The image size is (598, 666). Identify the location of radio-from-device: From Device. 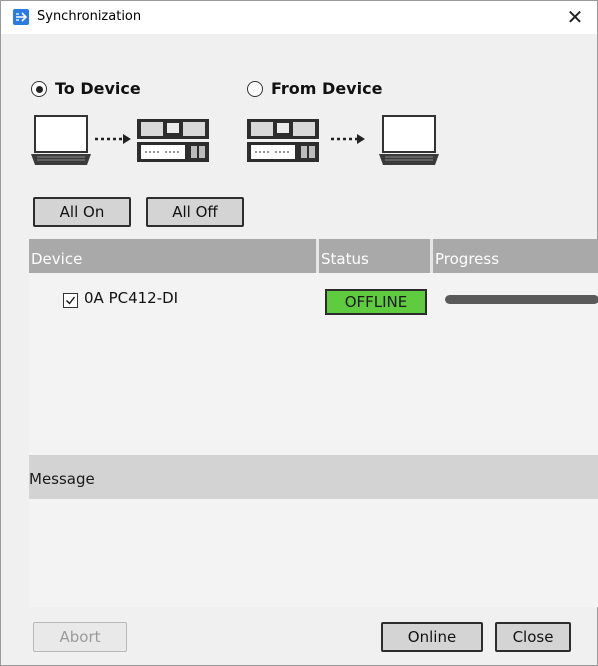
(332, 90).